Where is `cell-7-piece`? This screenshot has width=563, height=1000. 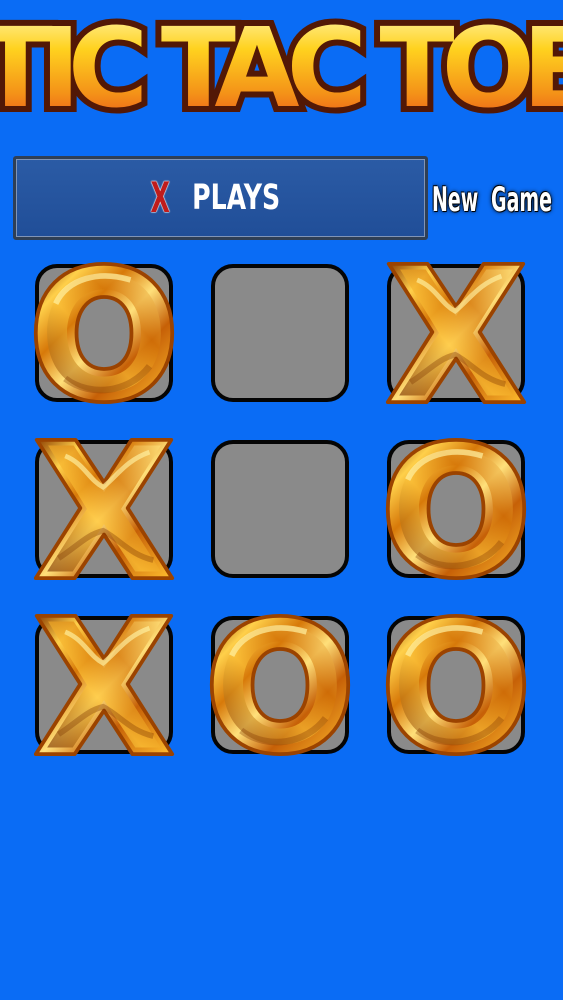 cell-7-piece is located at coordinates (104, 685).